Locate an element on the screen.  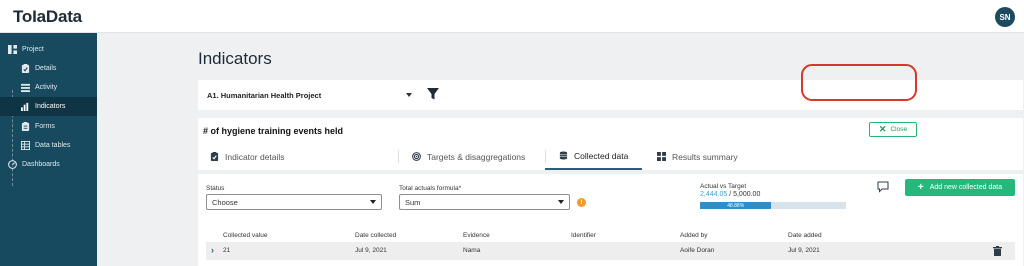
details-icon is located at coordinates (25, 68).